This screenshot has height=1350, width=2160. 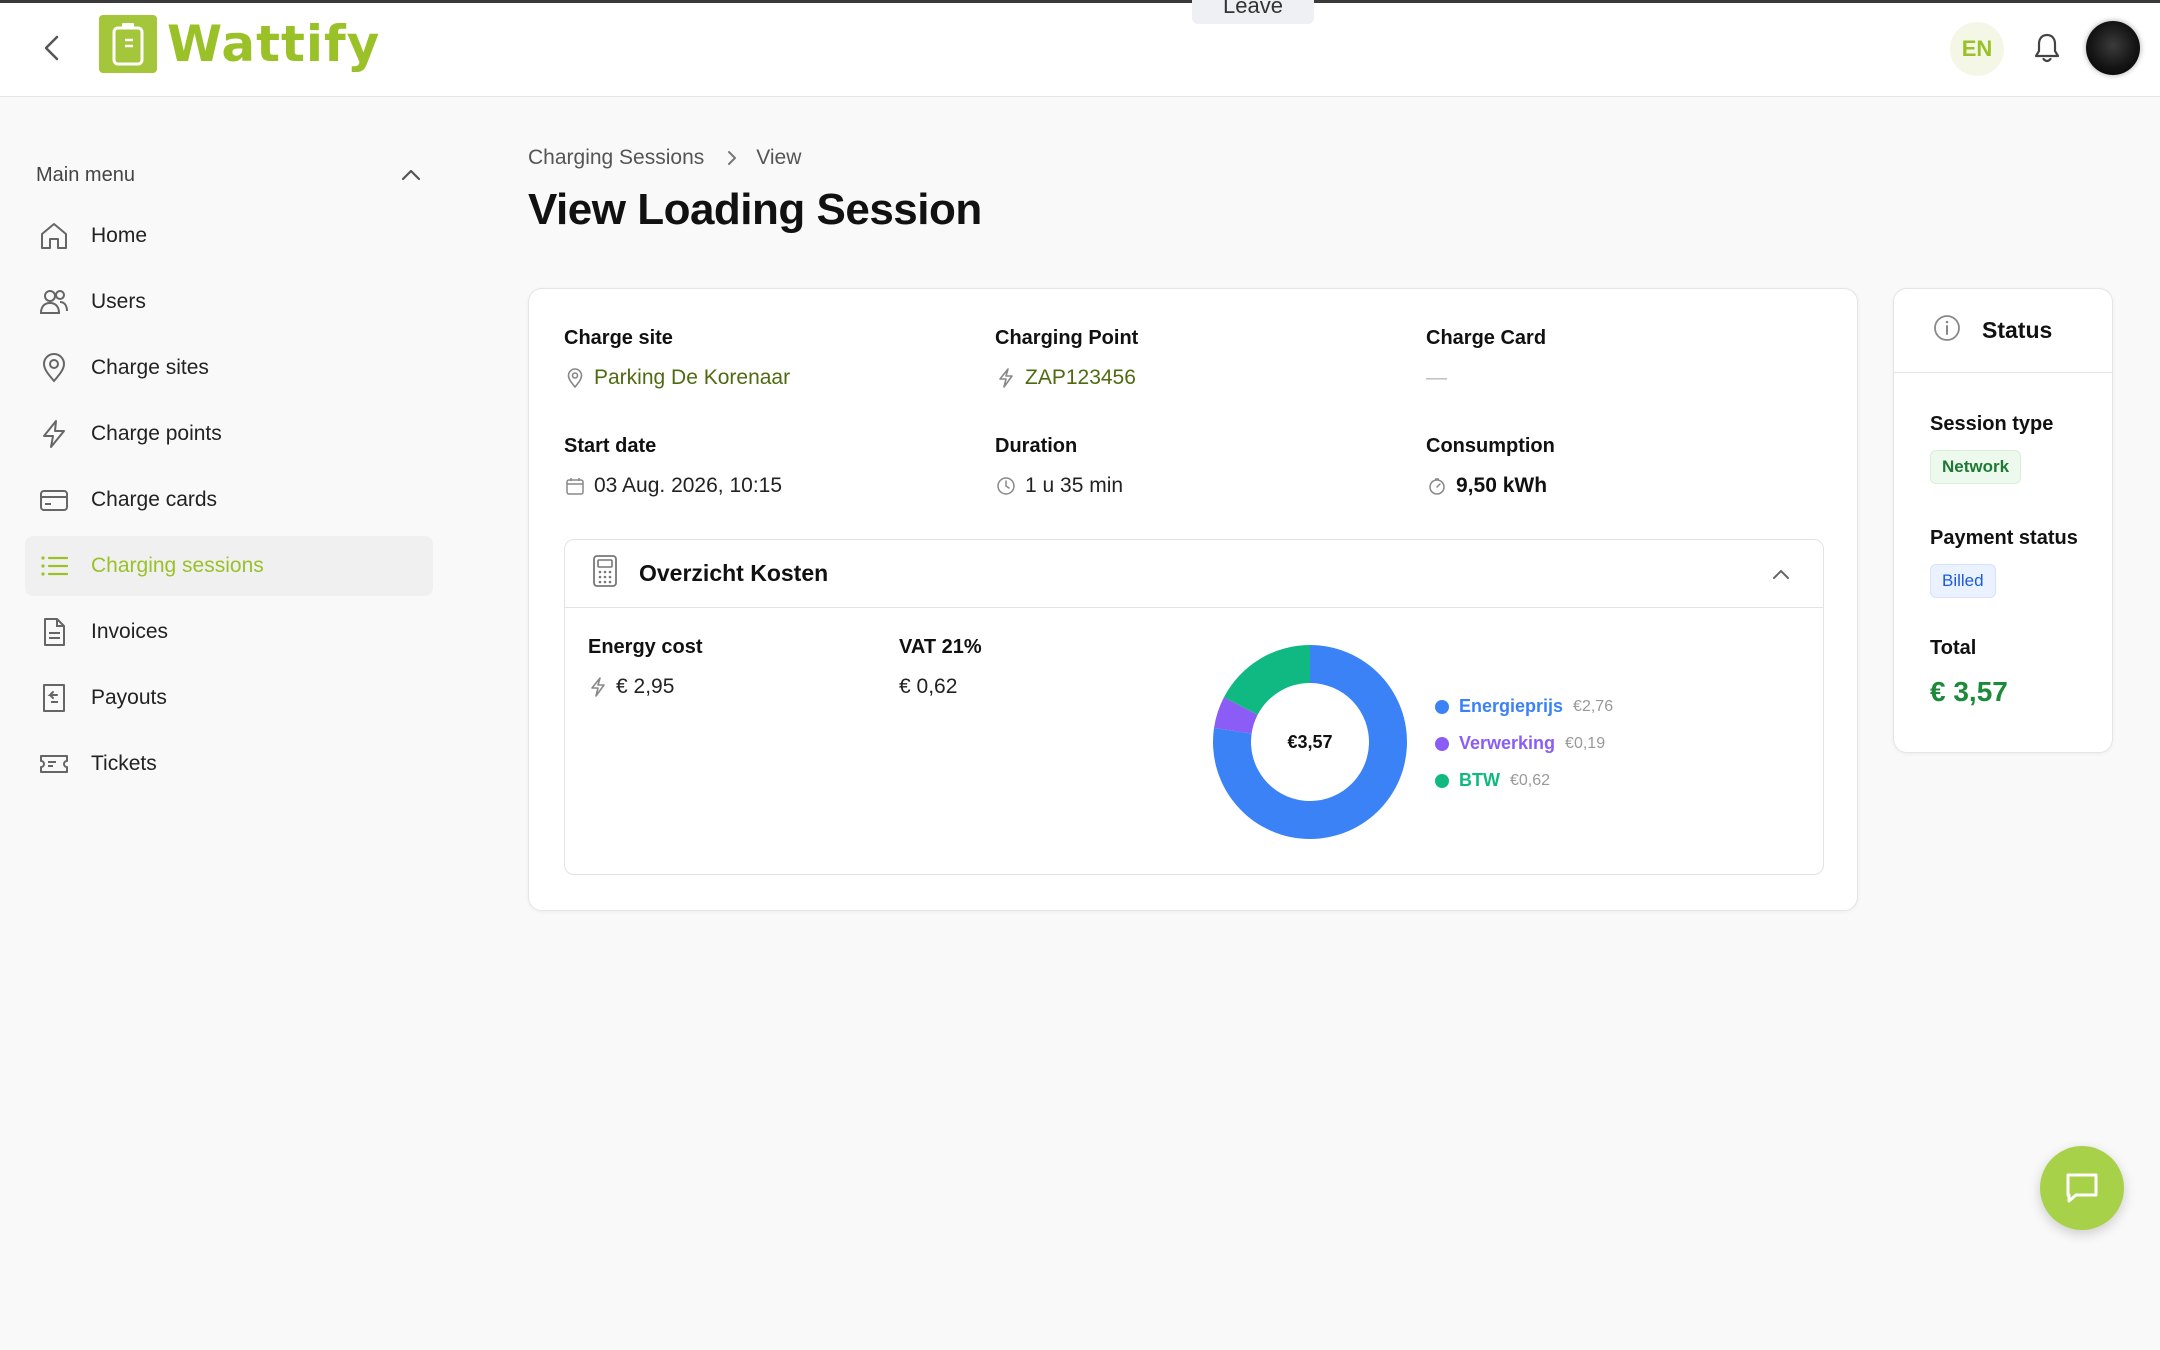 I want to click on consumption-value: 9,50 kWh, so click(x=1502, y=485).